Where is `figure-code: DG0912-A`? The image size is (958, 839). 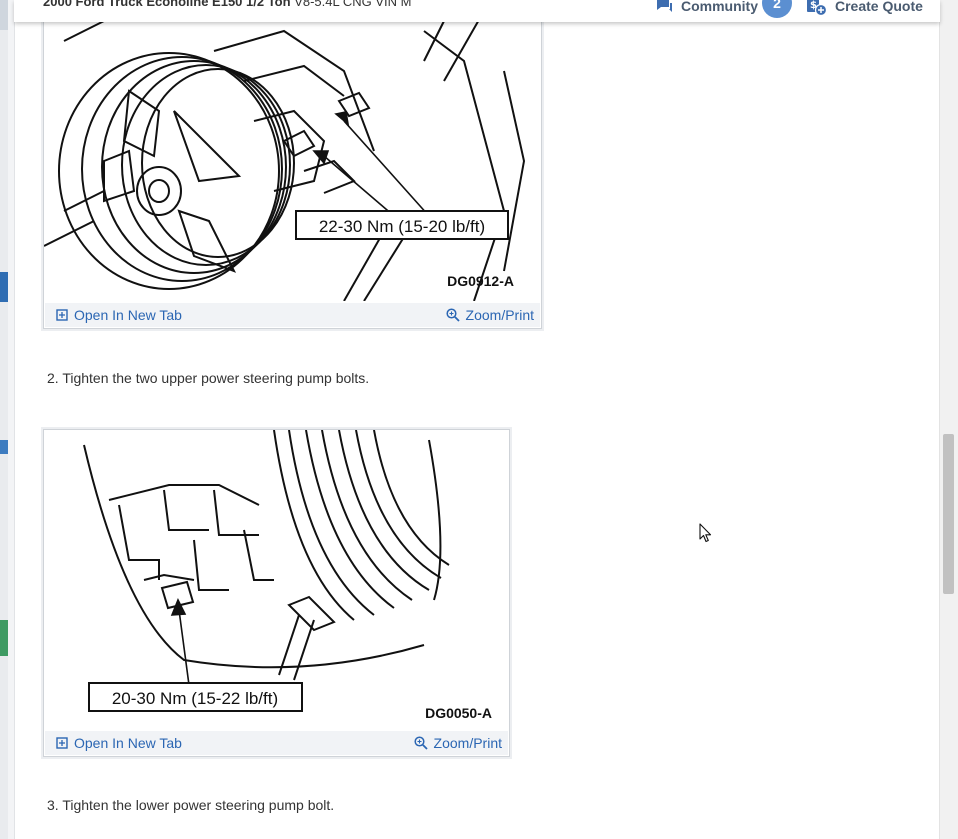
figure-code: DG0912-A is located at coordinates (480, 281).